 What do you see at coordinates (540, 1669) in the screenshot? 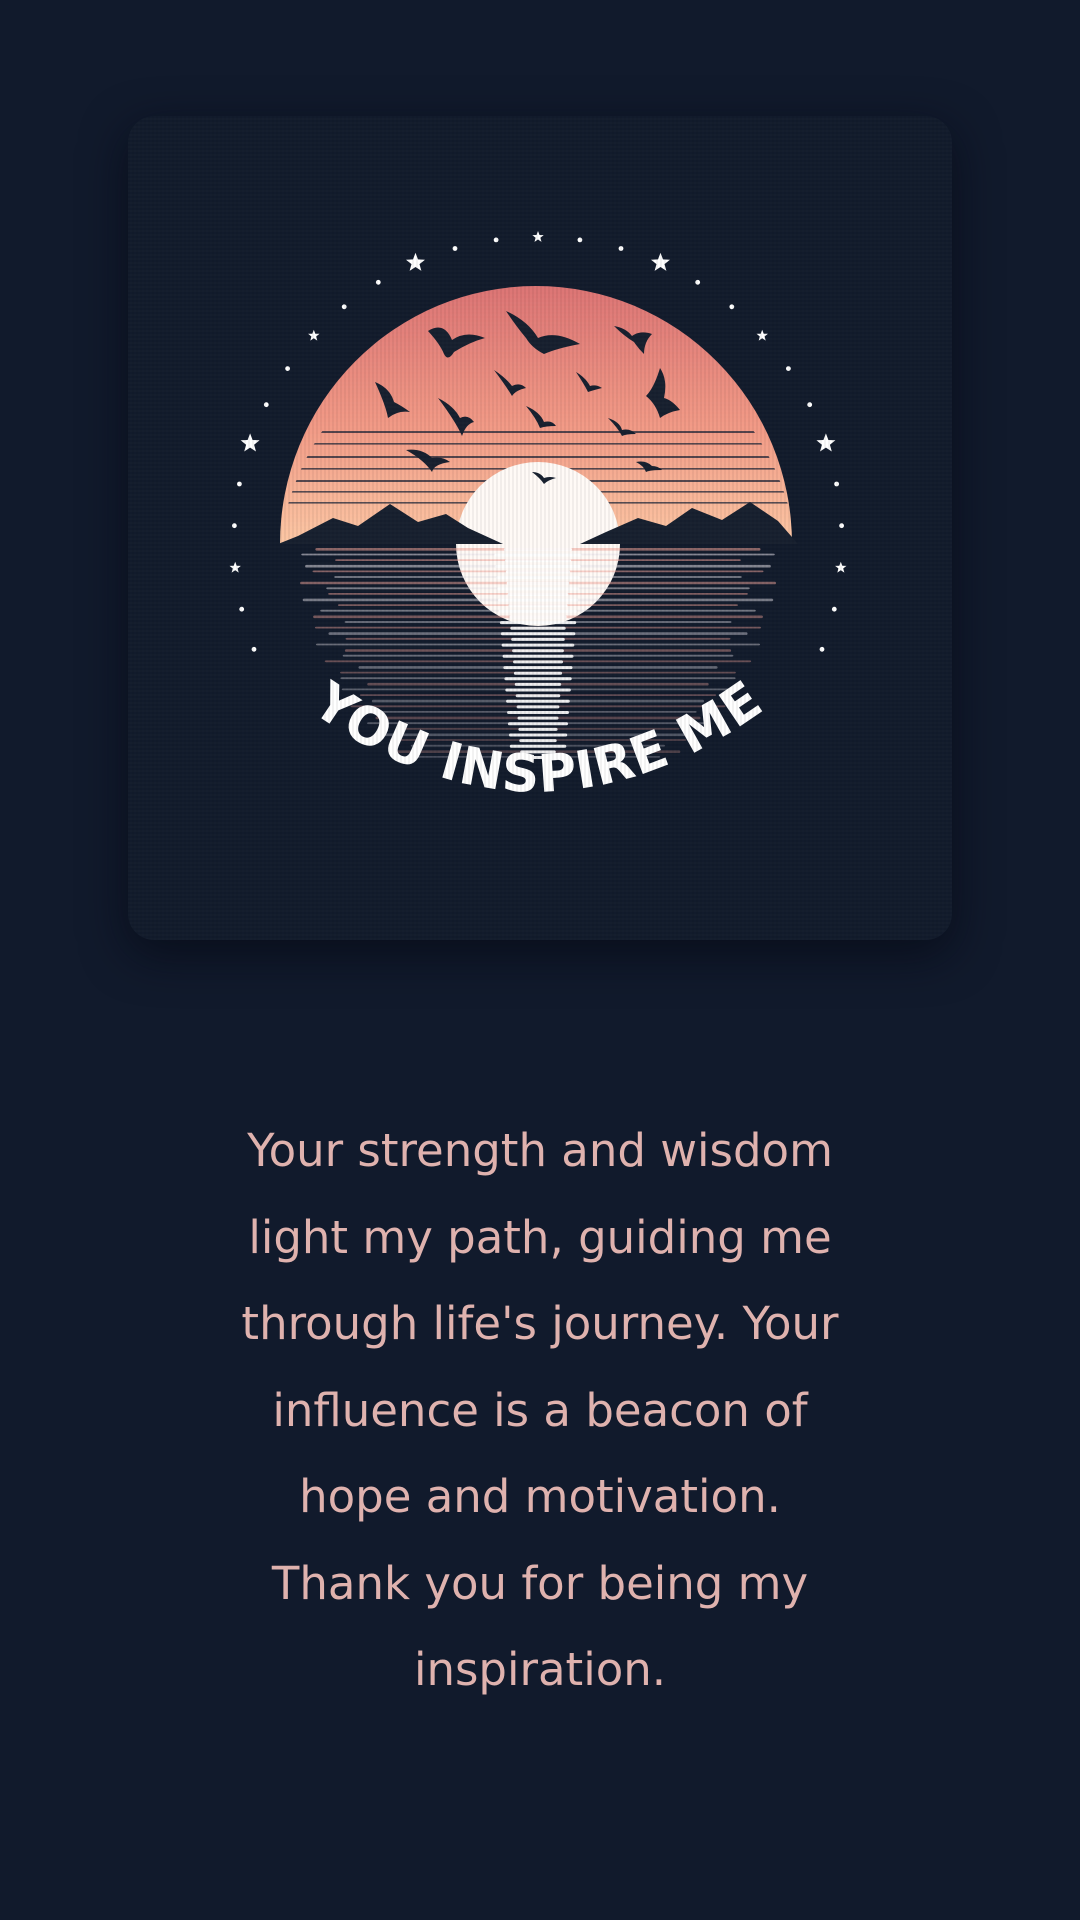
I see `message-line-7: inspiration.` at bounding box center [540, 1669].